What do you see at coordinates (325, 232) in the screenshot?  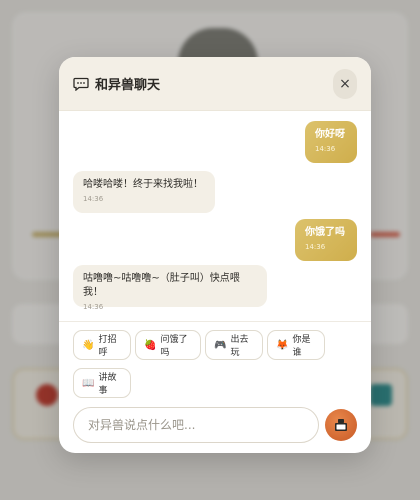 I see `message-text: 你饿了吗` at bounding box center [325, 232].